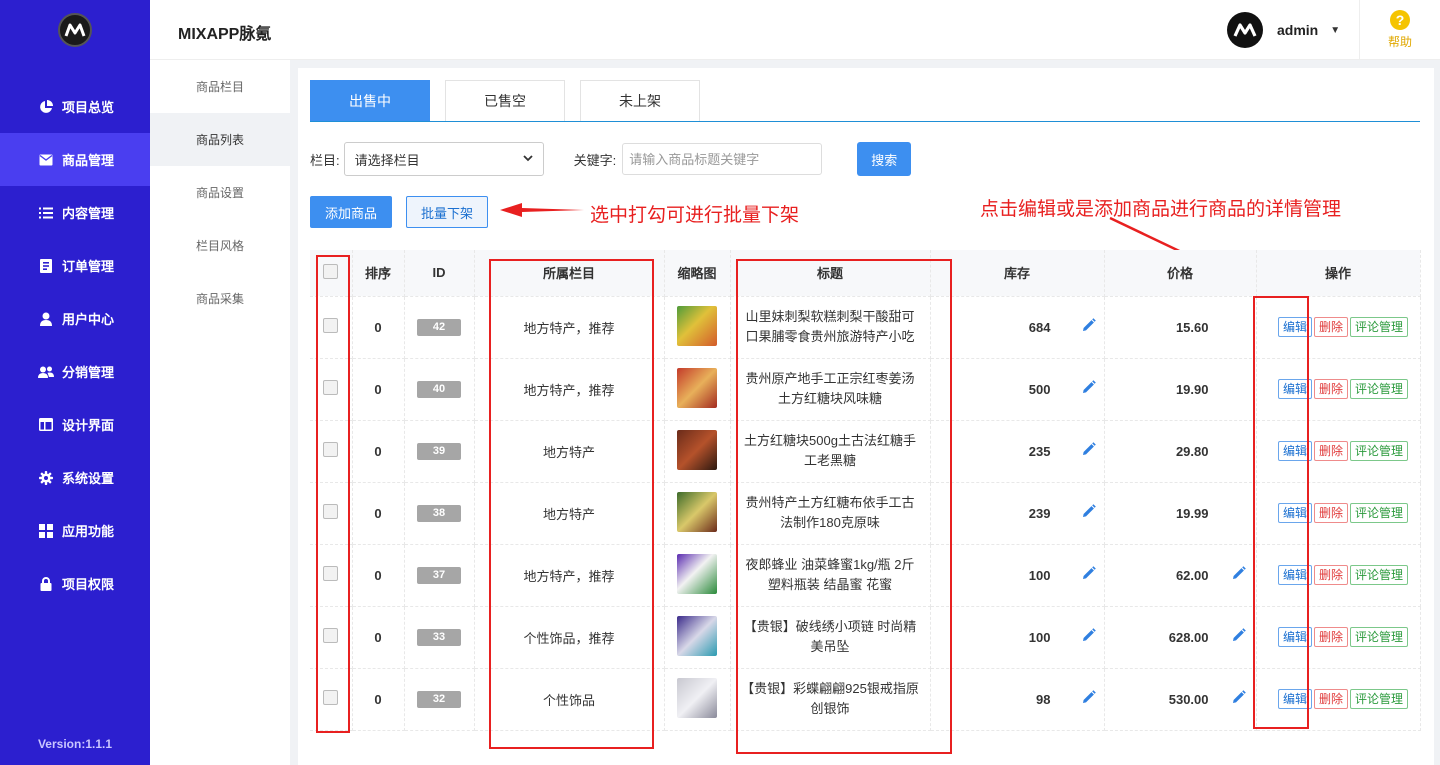  I want to click on row-stock-cell: 500, so click(1017, 389).